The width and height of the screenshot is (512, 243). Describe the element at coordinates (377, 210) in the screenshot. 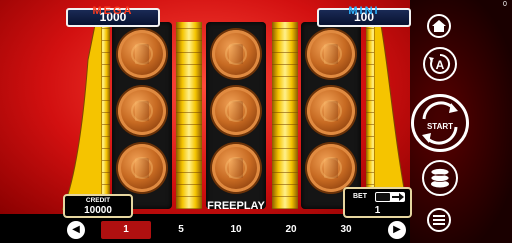

I see `bet-value: 1` at that location.